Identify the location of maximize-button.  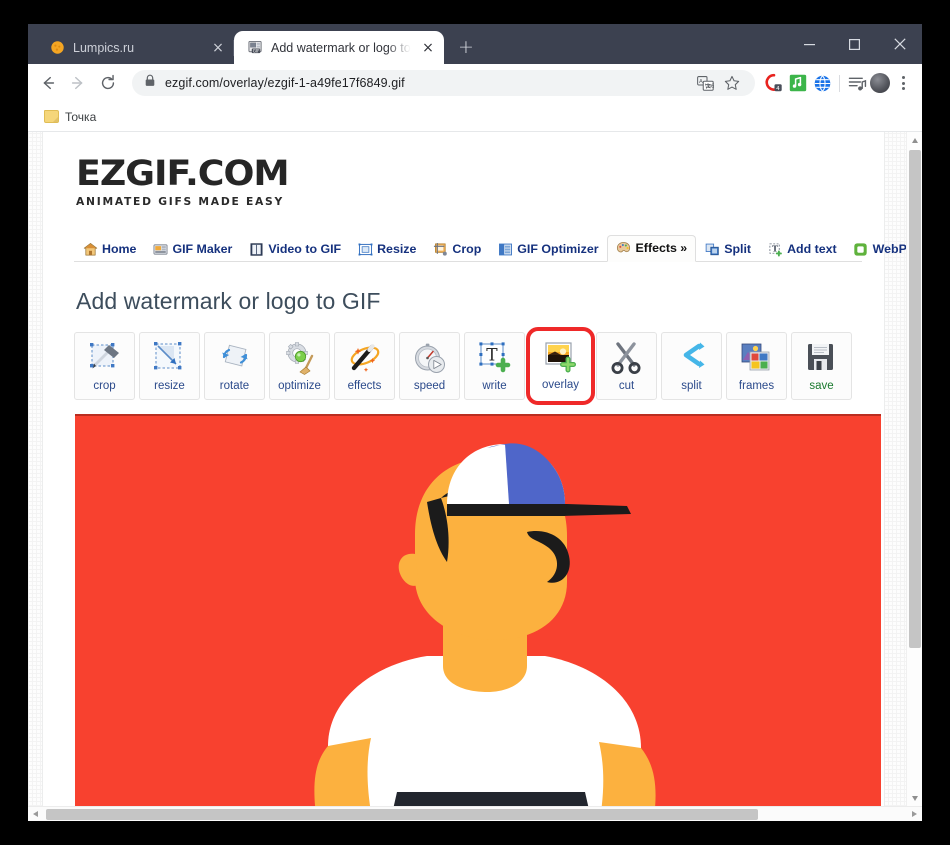
(854, 44).